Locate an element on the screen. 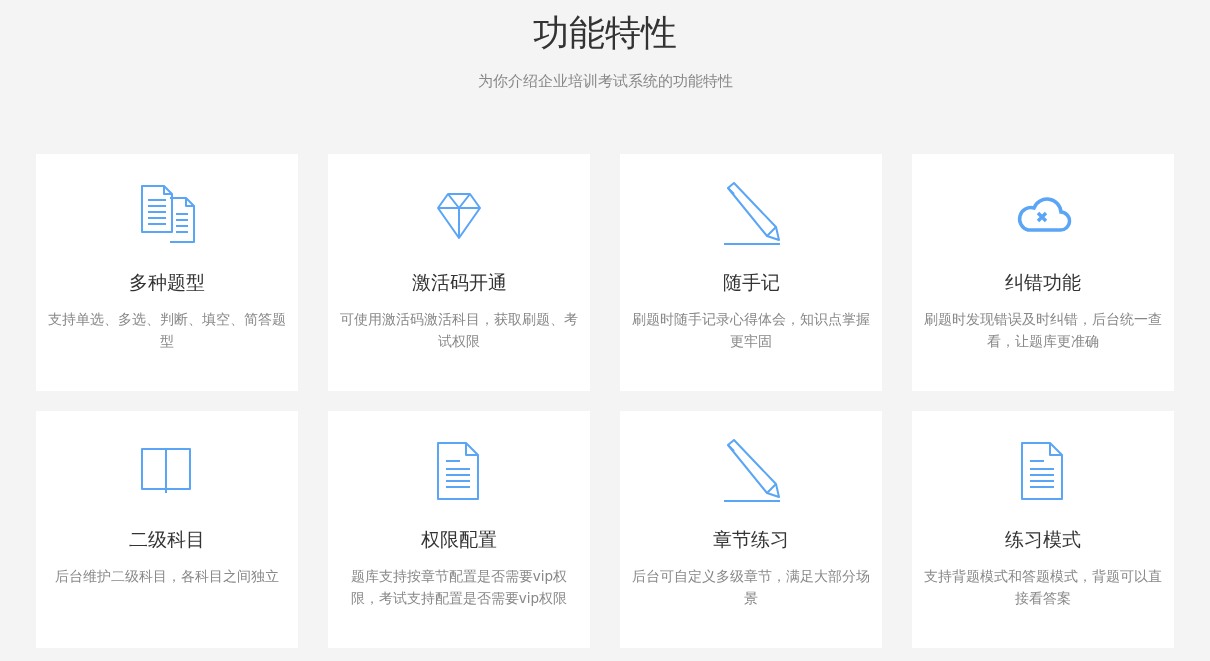 This screenshot has width=1210, height=661. feature-title: 二级科目 is located at coordinates (167, 539).